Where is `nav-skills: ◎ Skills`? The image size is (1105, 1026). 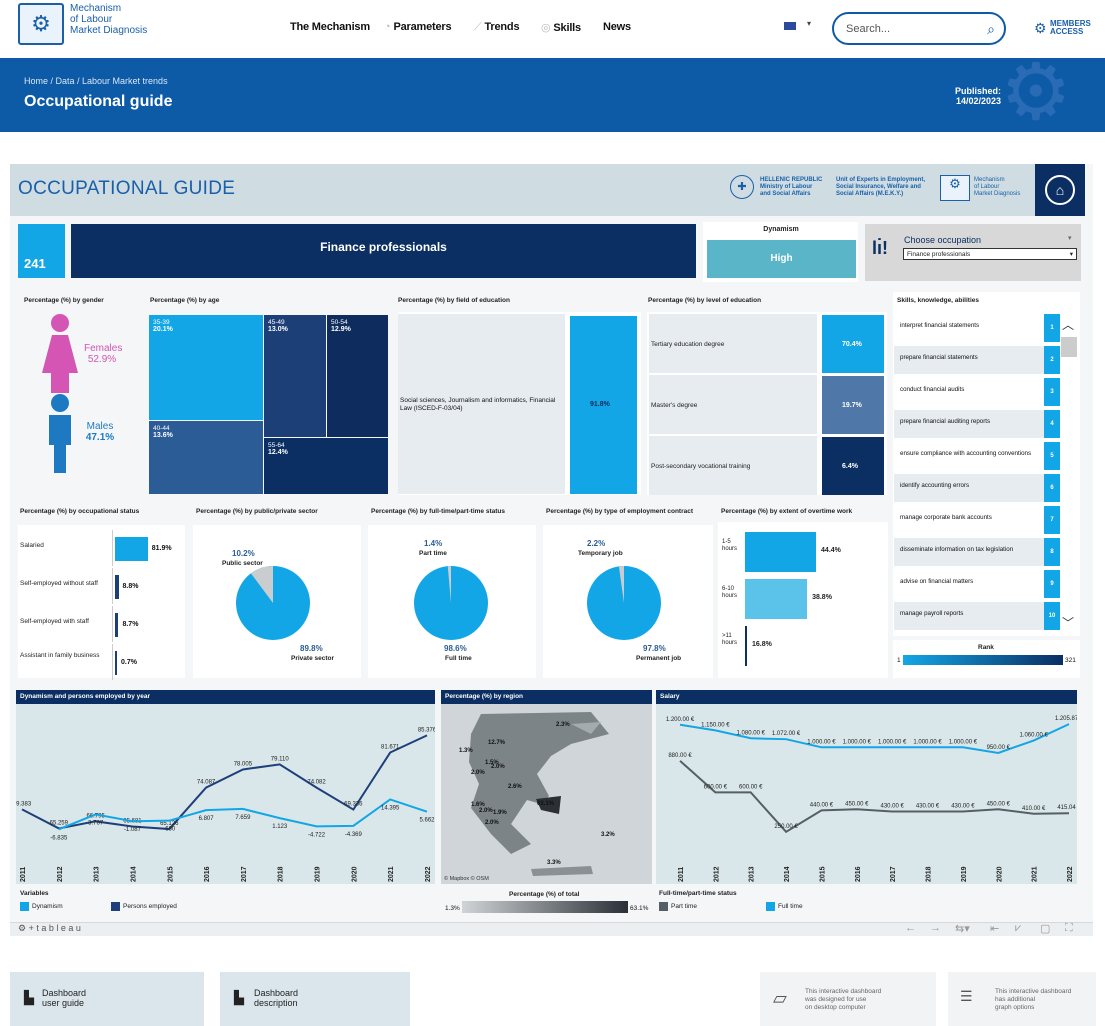 nav-skills: ◎ Skills is located at coordinates (561, 27).